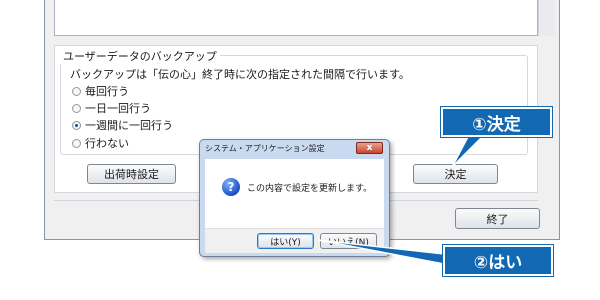 Image resolution: width=600 pixels, height=300 pixels. I want to click on callout-pointer-step2, so click(381, 252).